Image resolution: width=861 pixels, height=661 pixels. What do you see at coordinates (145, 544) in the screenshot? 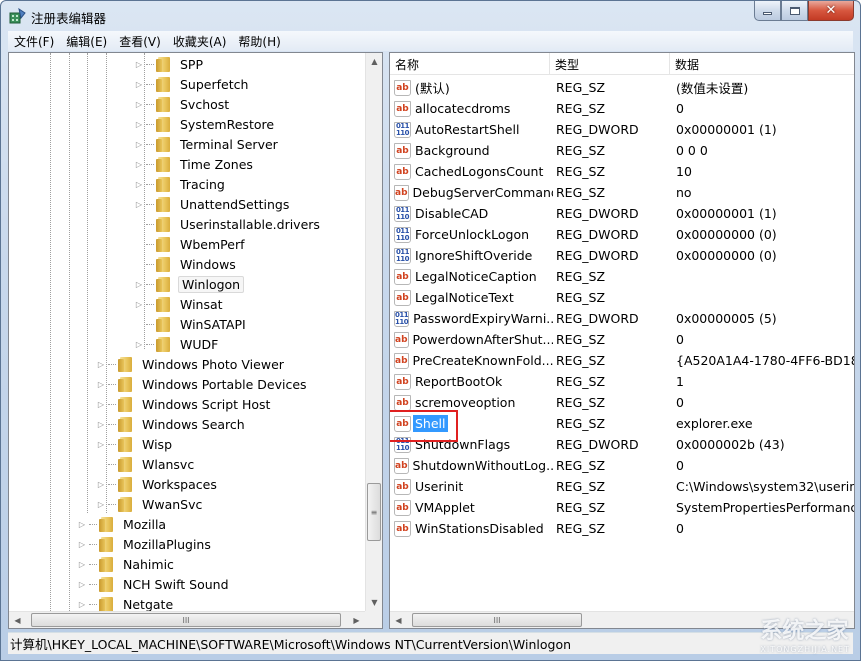
I see `tree-item: ▷ MozillaPlugins` at bounding box center [145, 544].